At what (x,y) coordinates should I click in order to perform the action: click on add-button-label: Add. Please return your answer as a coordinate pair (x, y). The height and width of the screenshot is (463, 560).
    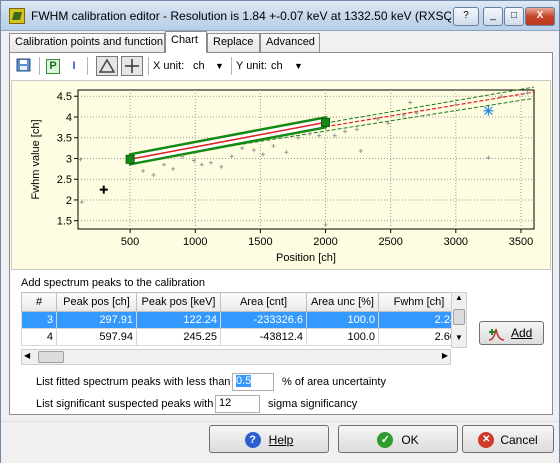
    Looking at the image, I should click on (522, 333).